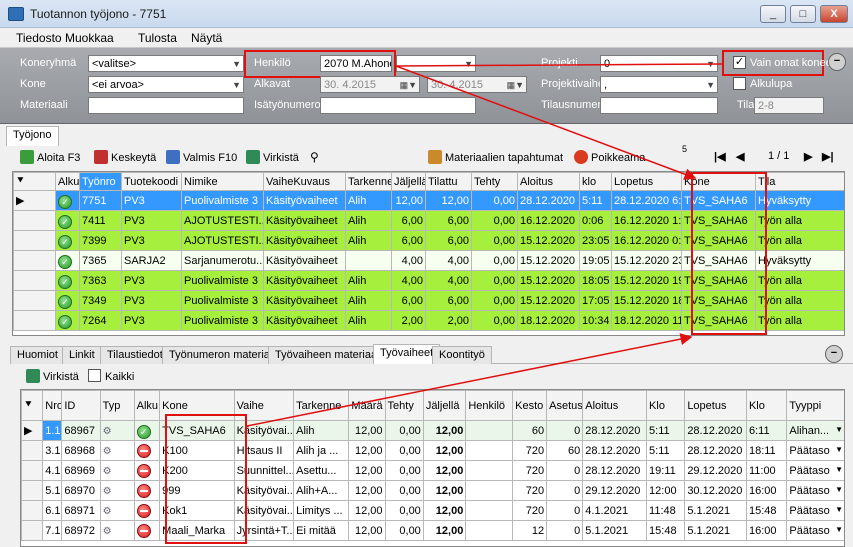 The width and height of the screenshot is (853, 547). Describe the element at coordinates (314, 157) in the screenshot. I see `binoculars-icon: ⚲` at that location.